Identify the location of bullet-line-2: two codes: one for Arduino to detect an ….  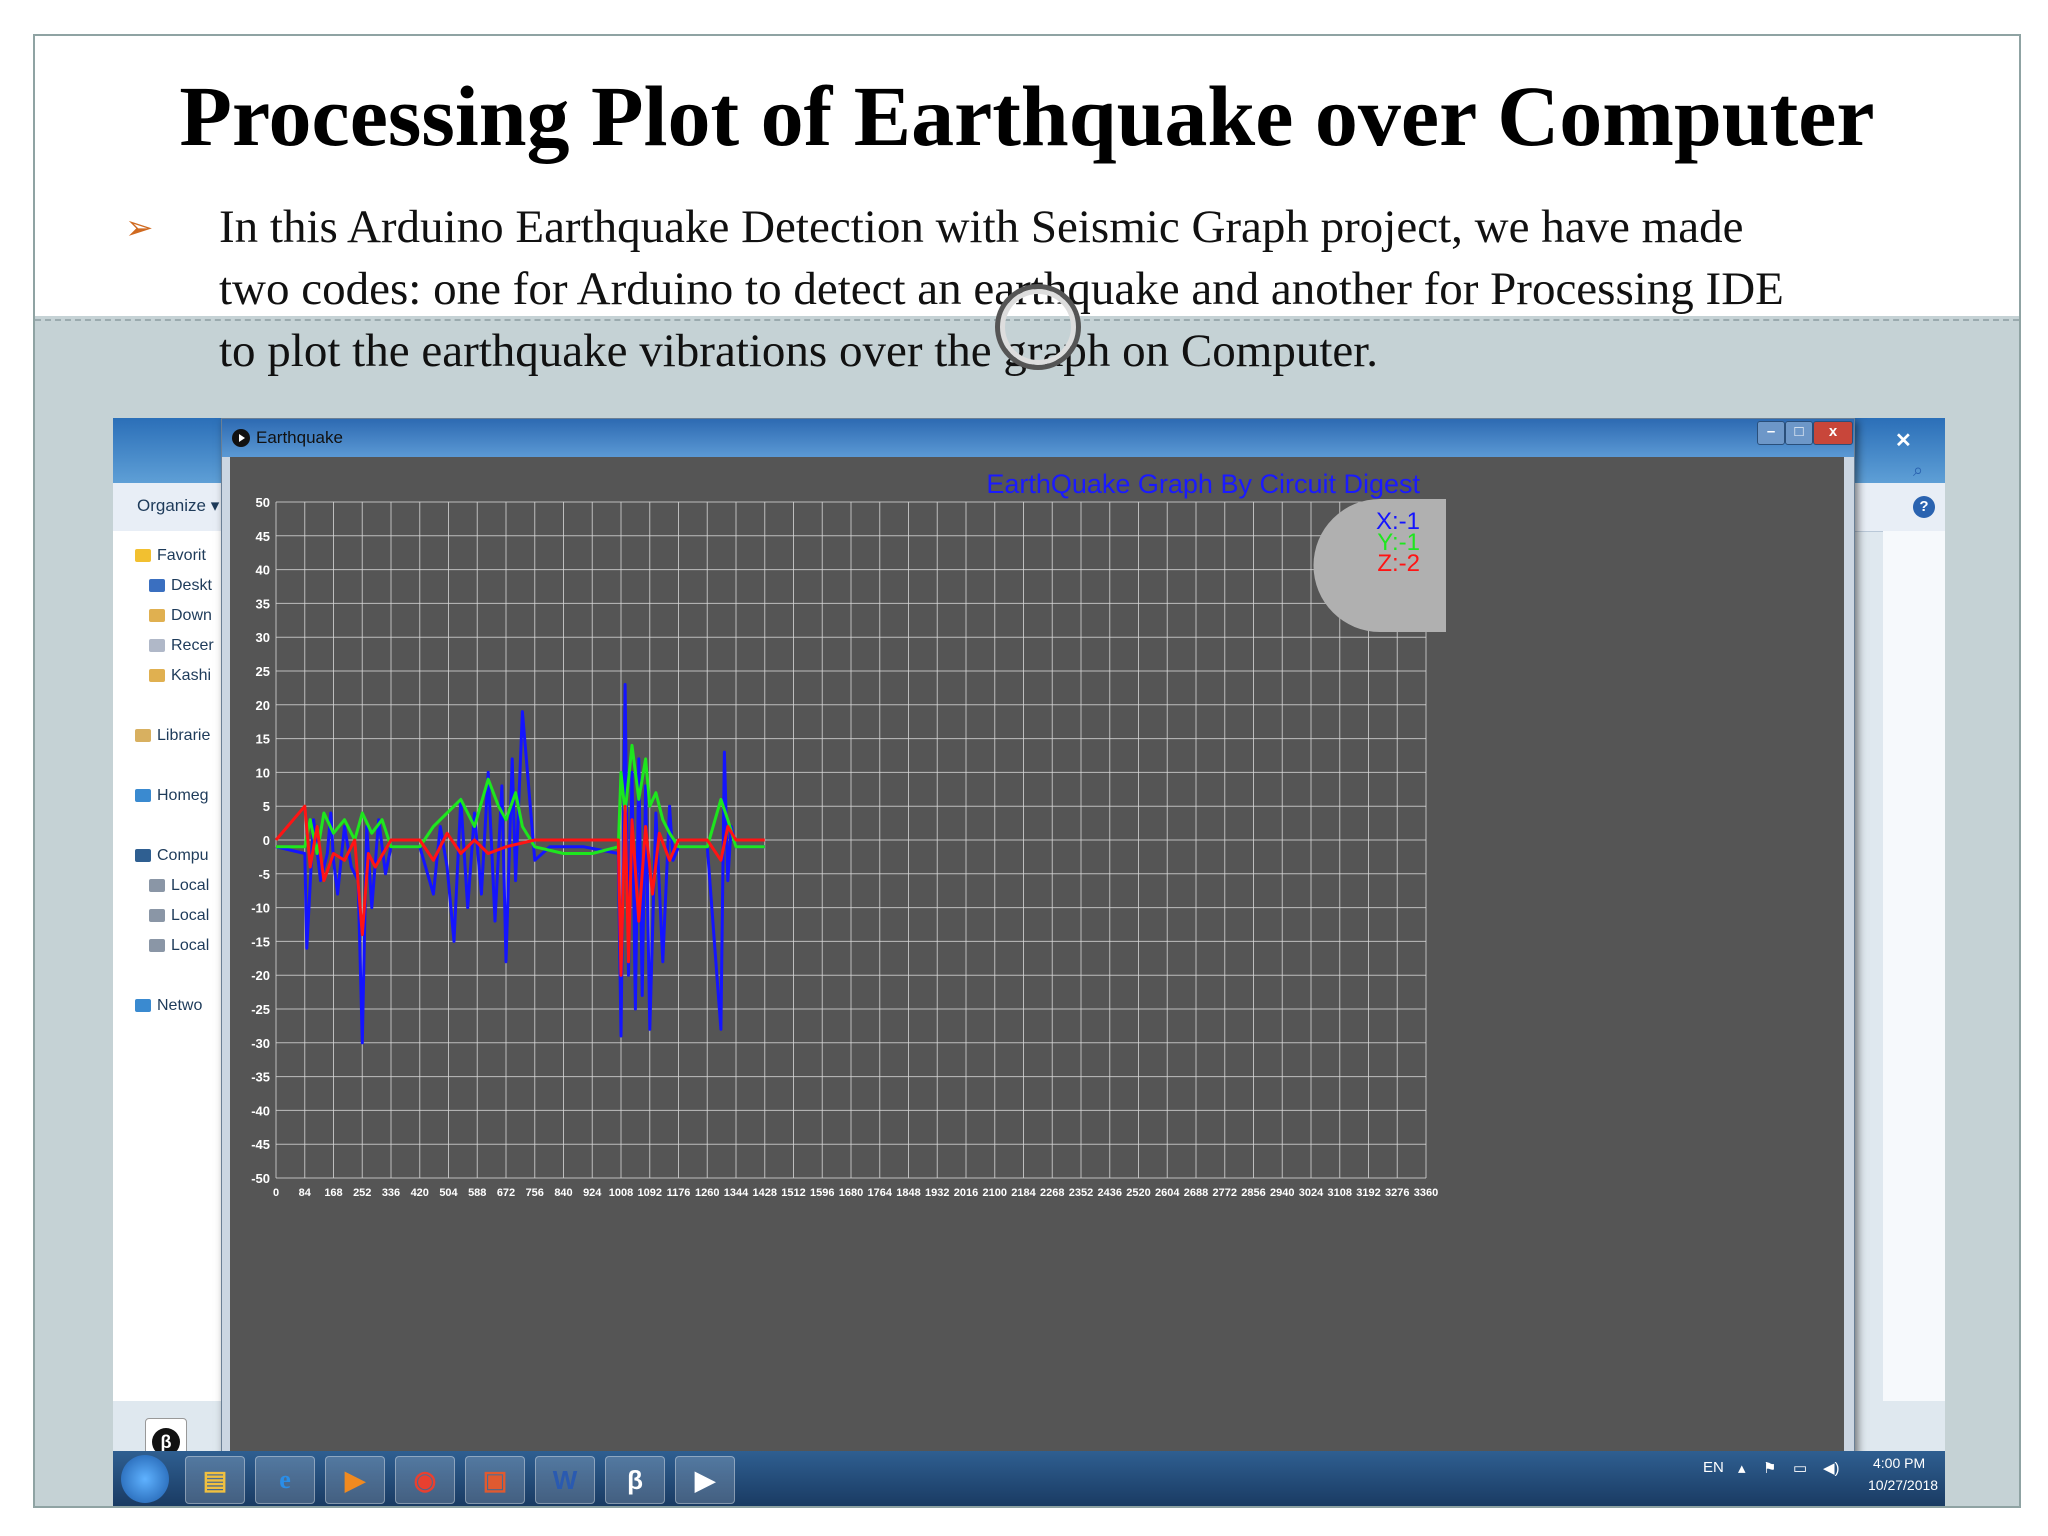
(1001, 289).